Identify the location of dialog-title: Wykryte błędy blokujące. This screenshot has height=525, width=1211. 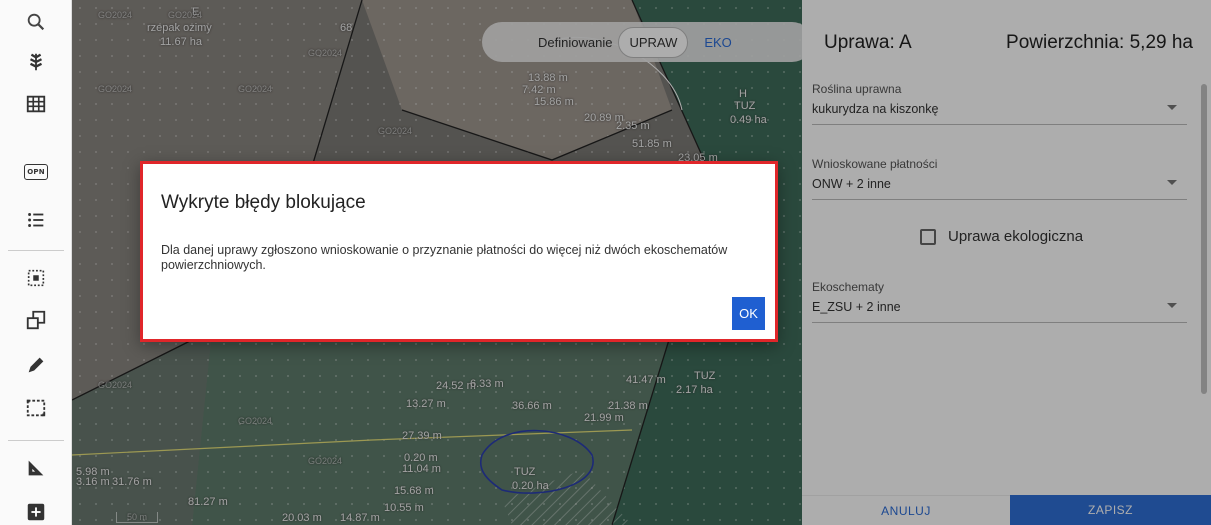
(263, 202).